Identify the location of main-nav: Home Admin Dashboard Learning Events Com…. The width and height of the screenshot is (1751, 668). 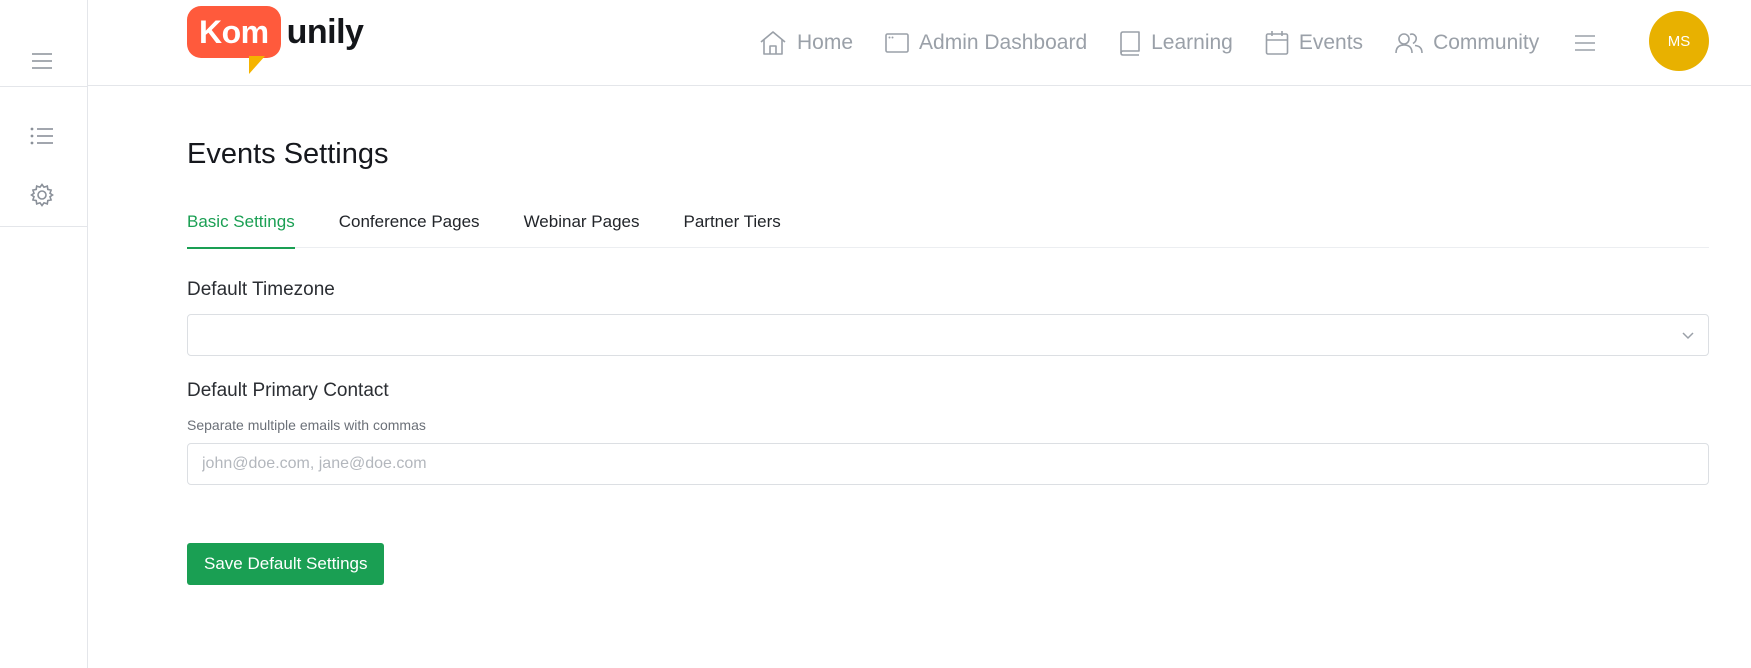
(1195, 43).